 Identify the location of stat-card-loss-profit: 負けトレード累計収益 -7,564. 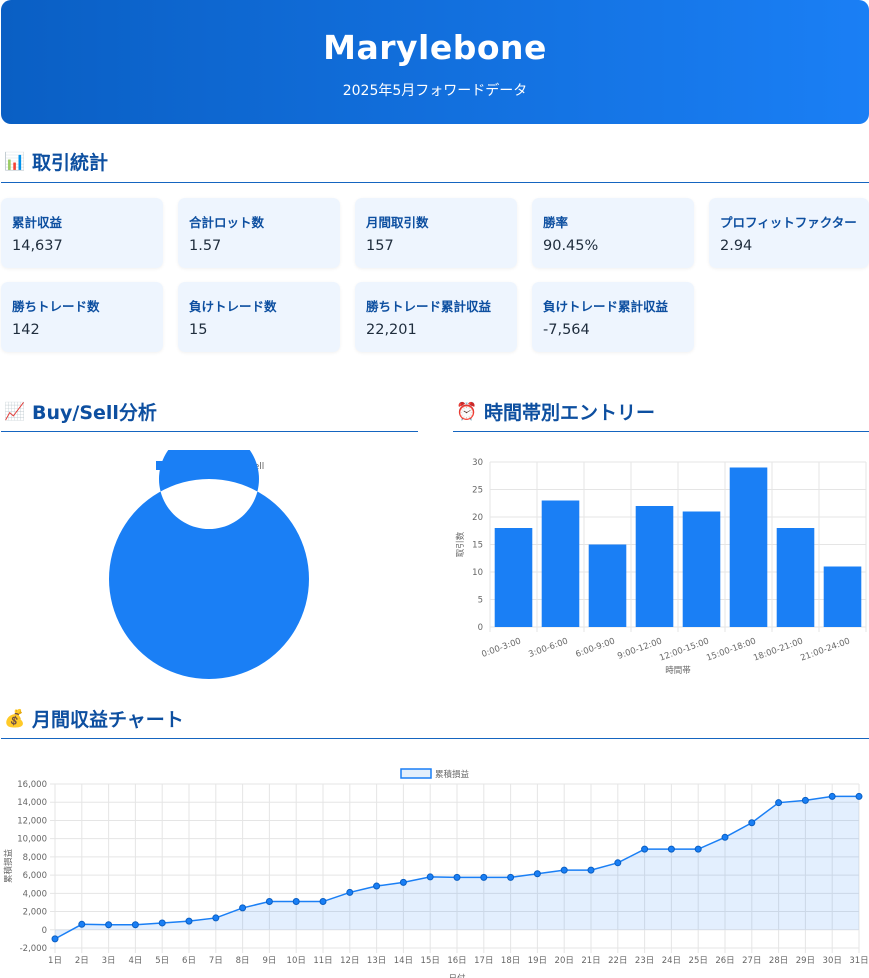
(613, 317).